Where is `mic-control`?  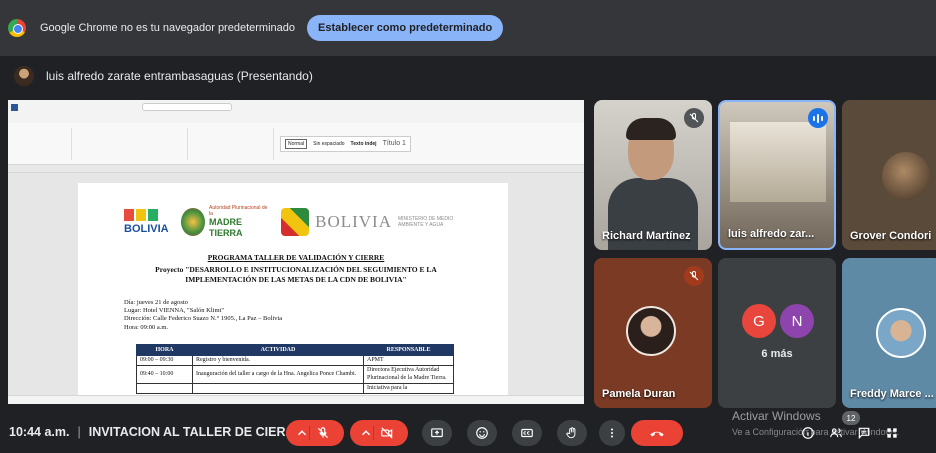 mic-control is located at coordinates (315, 433).